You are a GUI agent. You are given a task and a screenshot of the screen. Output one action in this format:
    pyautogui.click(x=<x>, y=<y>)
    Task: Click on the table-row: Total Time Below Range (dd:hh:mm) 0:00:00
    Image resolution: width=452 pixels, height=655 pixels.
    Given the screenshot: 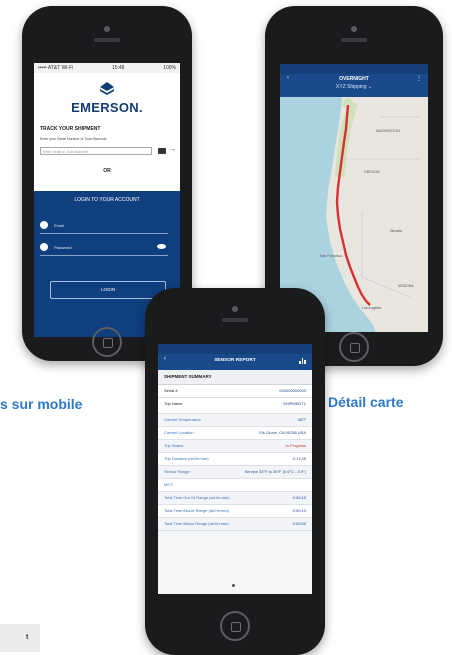 What is the action you would take?
    pyautogui.click(x=235, y=524)
    